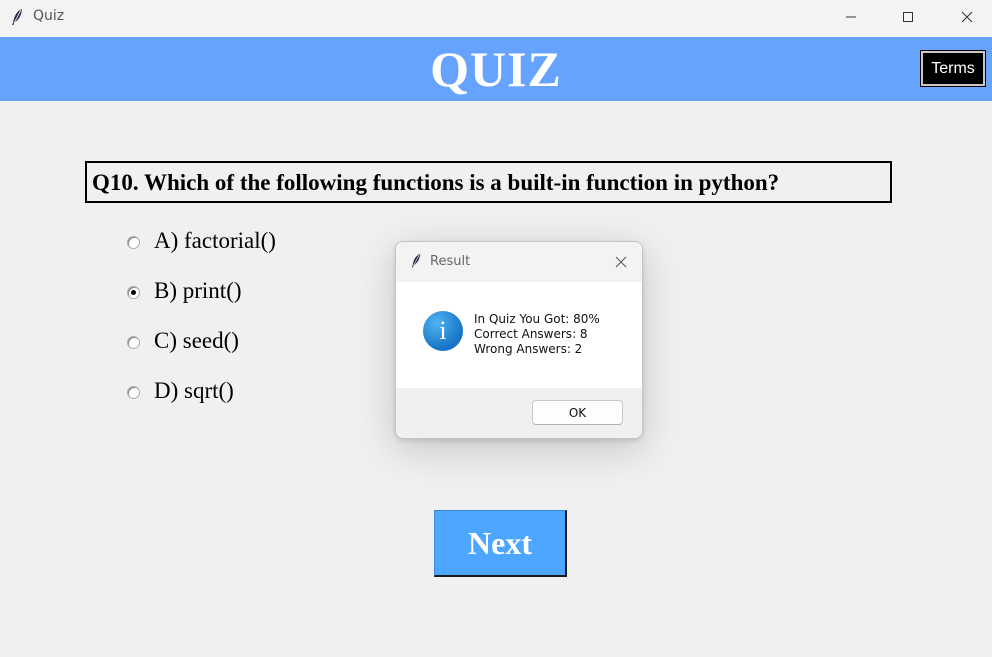  Describe the element at coordinates (577, 412) in the screenshot. I see `ok-button: OK` at that location.